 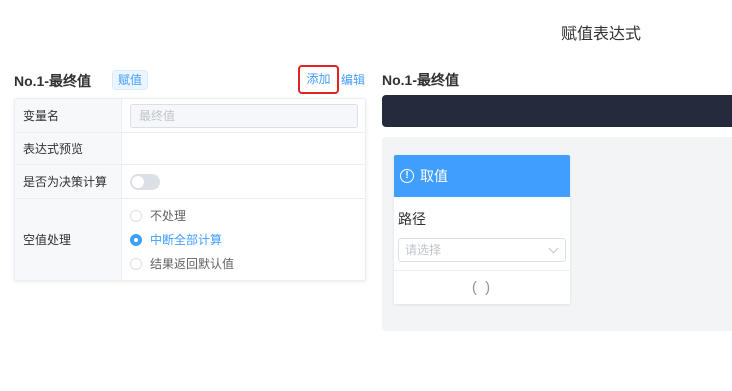 I want to click on node-divider, so click(x=482, y=270).